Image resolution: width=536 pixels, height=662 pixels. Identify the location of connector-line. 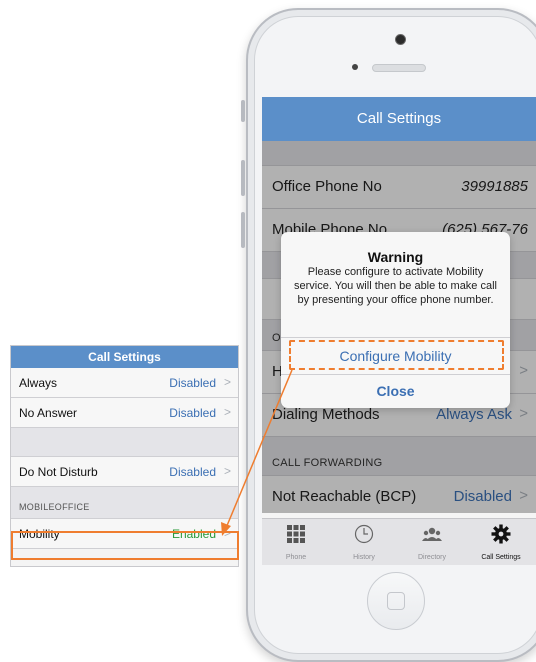
(259, 449).